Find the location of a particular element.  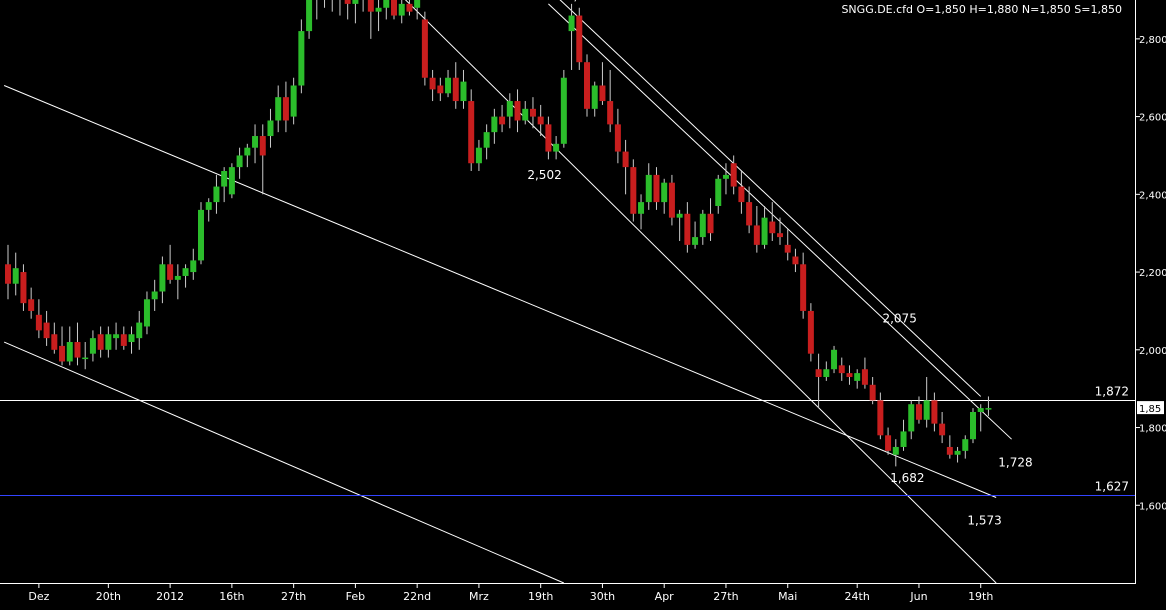

x-tick-label: 30th is located at coordinates (602, 596).